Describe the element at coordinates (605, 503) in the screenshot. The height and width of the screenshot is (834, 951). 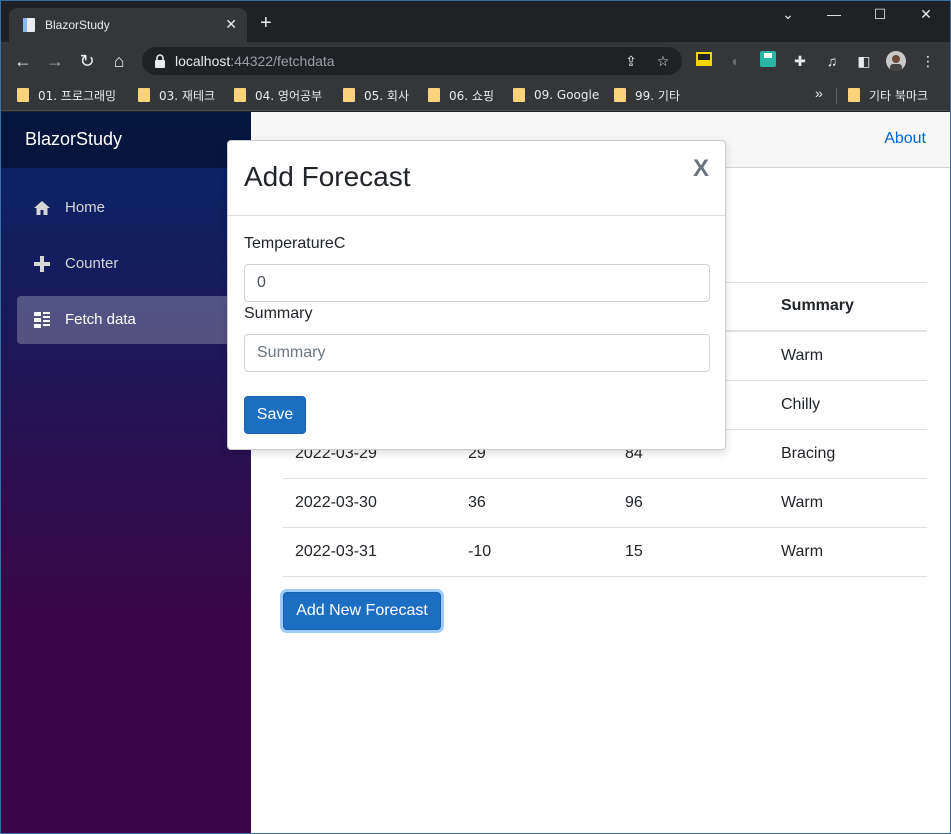
I see `table-row: 2022-03-30 36 96 Warm` at that location.